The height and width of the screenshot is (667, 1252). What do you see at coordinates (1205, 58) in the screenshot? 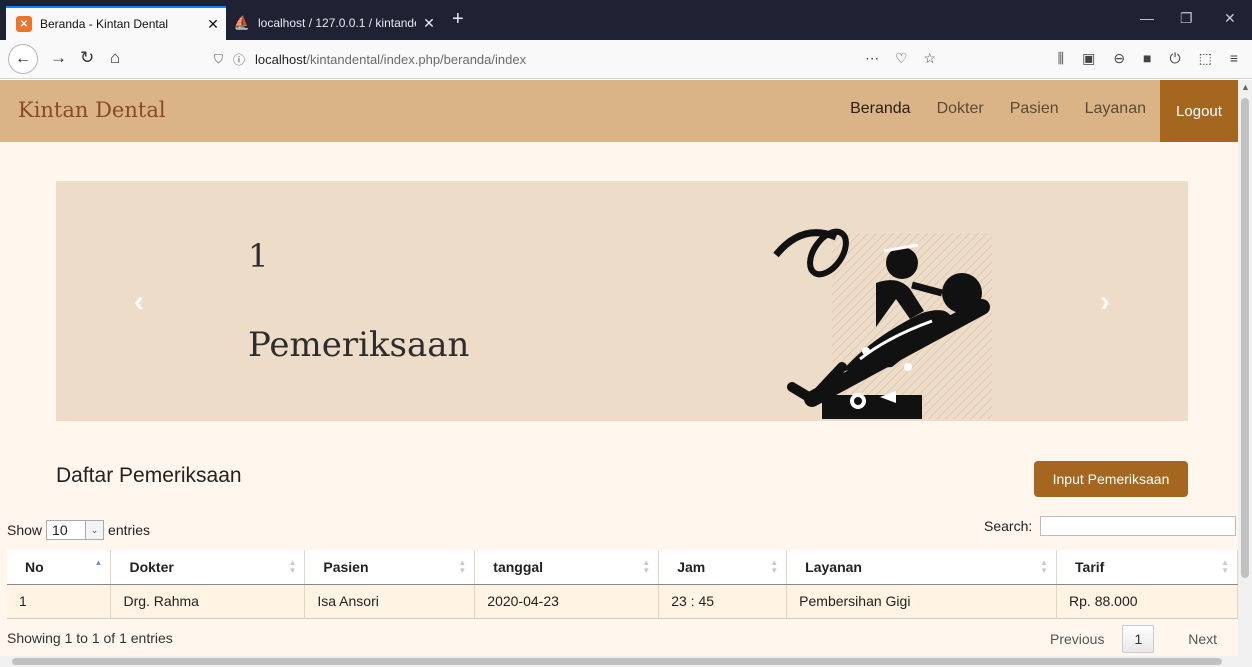
I see `screenshot-icon: ⬚` at bounding box center [1205, 58].